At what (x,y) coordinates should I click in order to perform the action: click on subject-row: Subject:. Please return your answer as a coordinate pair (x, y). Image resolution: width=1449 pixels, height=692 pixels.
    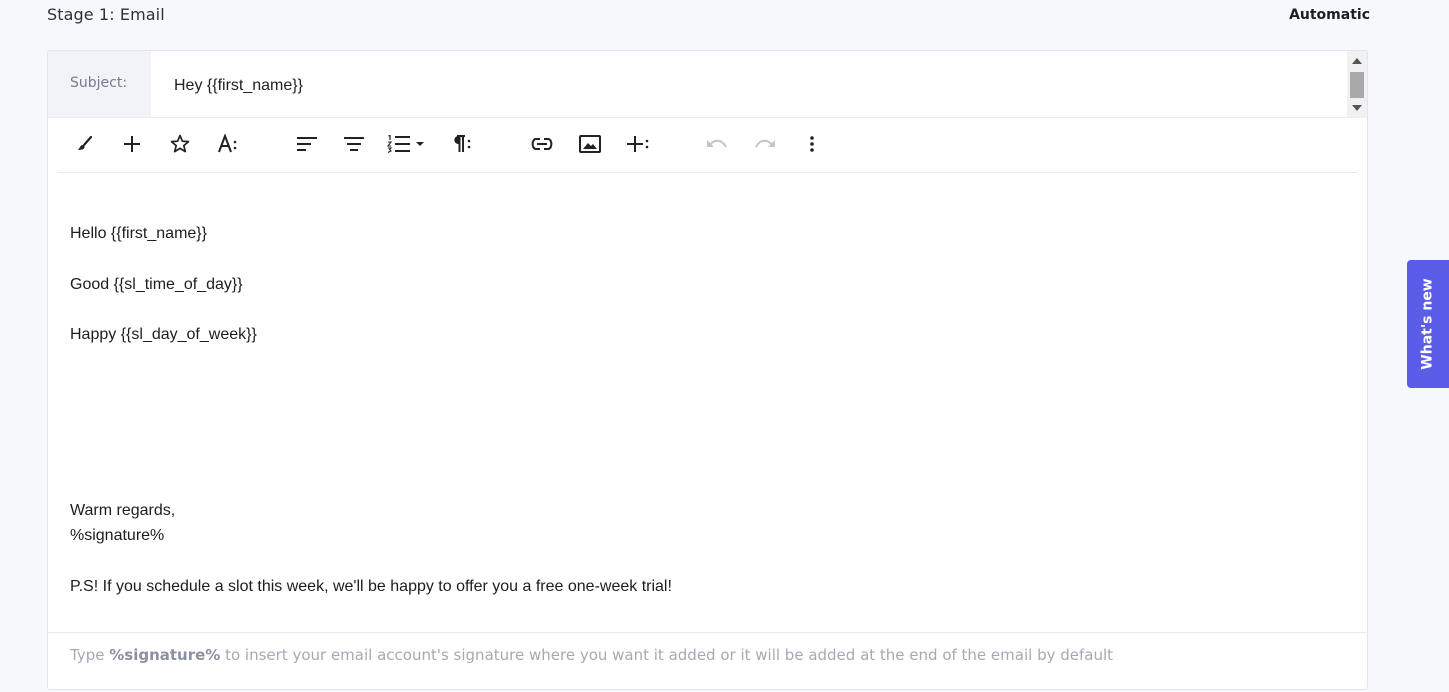
    Looking at the image, I should click on (707, 84).